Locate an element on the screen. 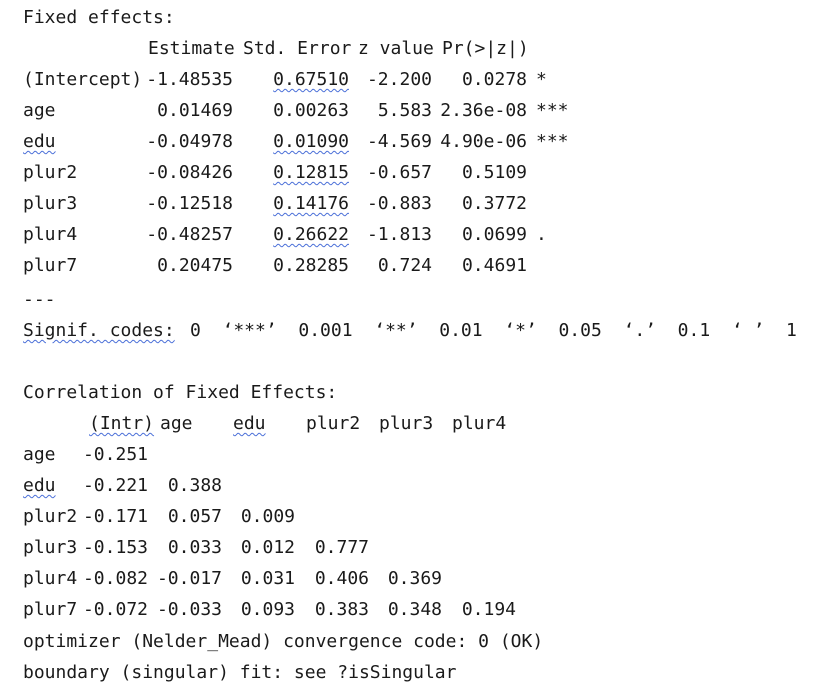  corr-cell: 0.406 is located at coordinates (341, 578).